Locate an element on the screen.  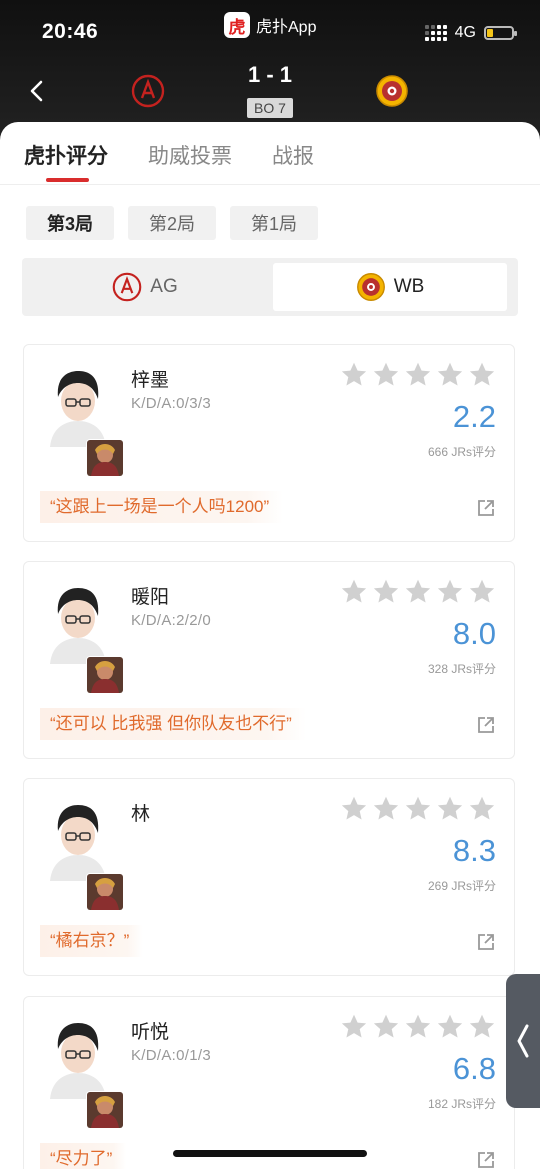
chevron-left-icon is located at coordinates (523, 1041).